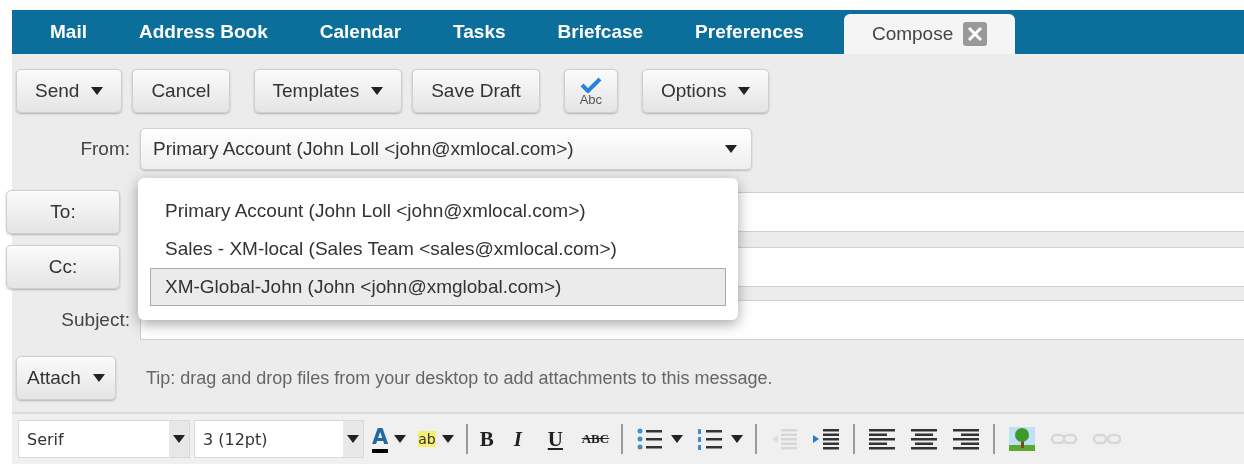  I want to click on field-label: Subject:, so click(95, 320).